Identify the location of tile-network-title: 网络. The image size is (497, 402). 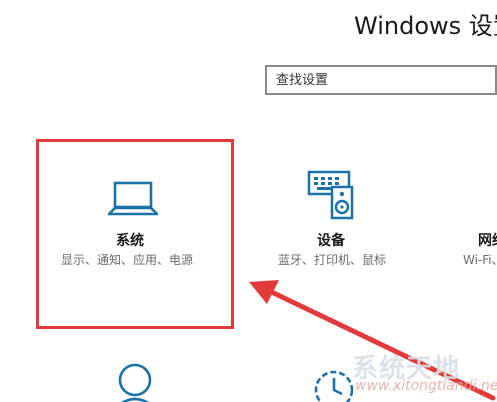
(487, 241).